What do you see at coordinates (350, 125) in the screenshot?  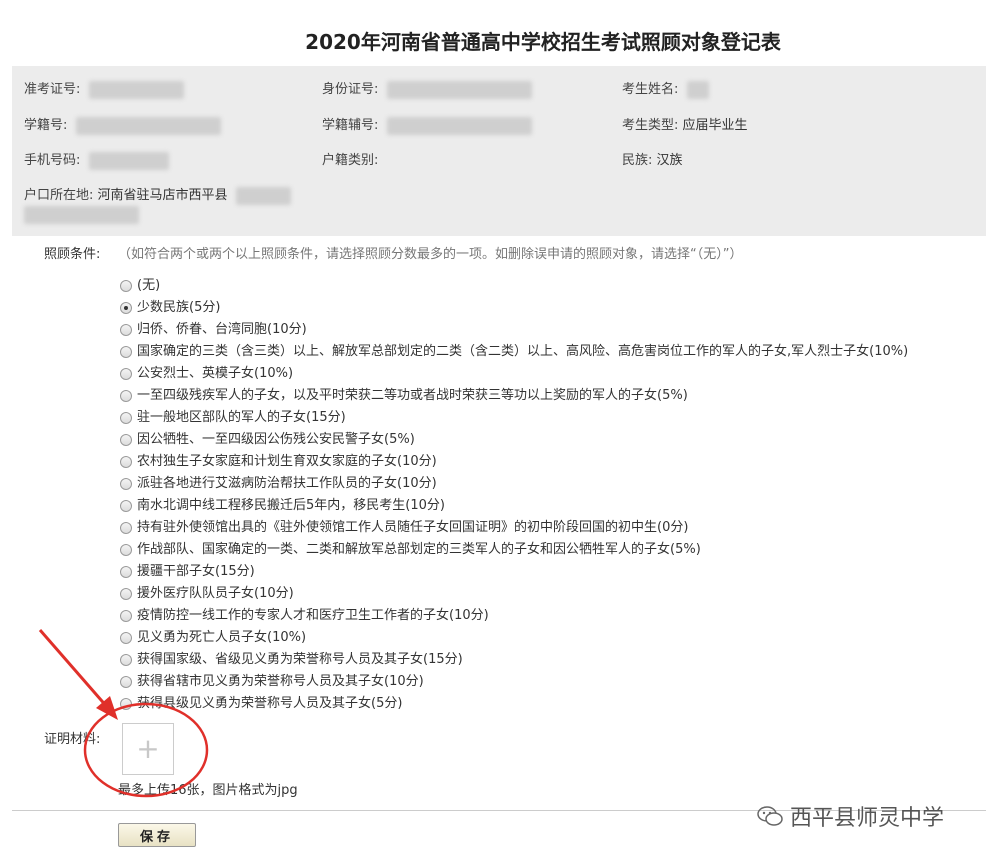 I see `student-aux-label: 学籍辅号:` at bounding box center [350, 125].